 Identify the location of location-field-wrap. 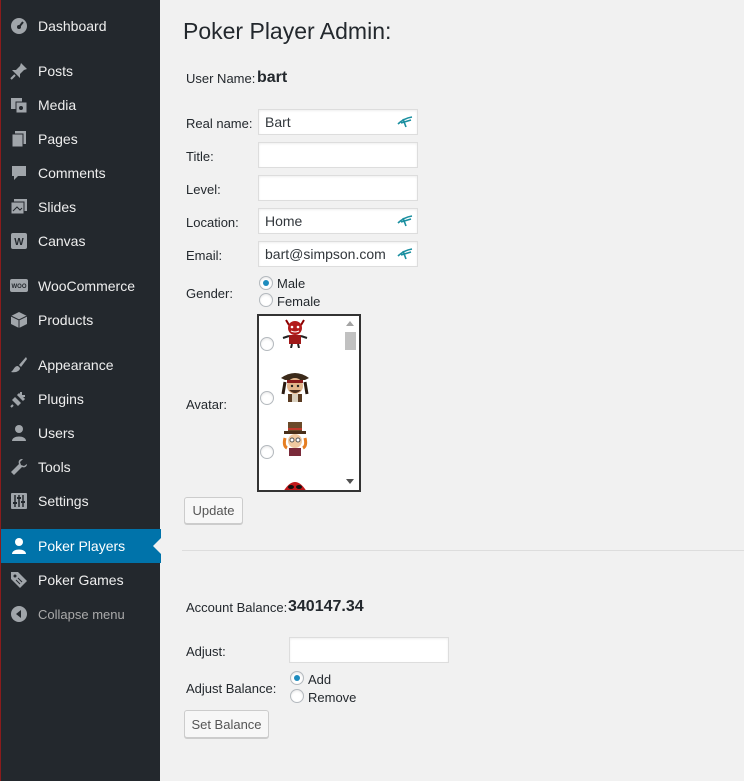
(338, 221).